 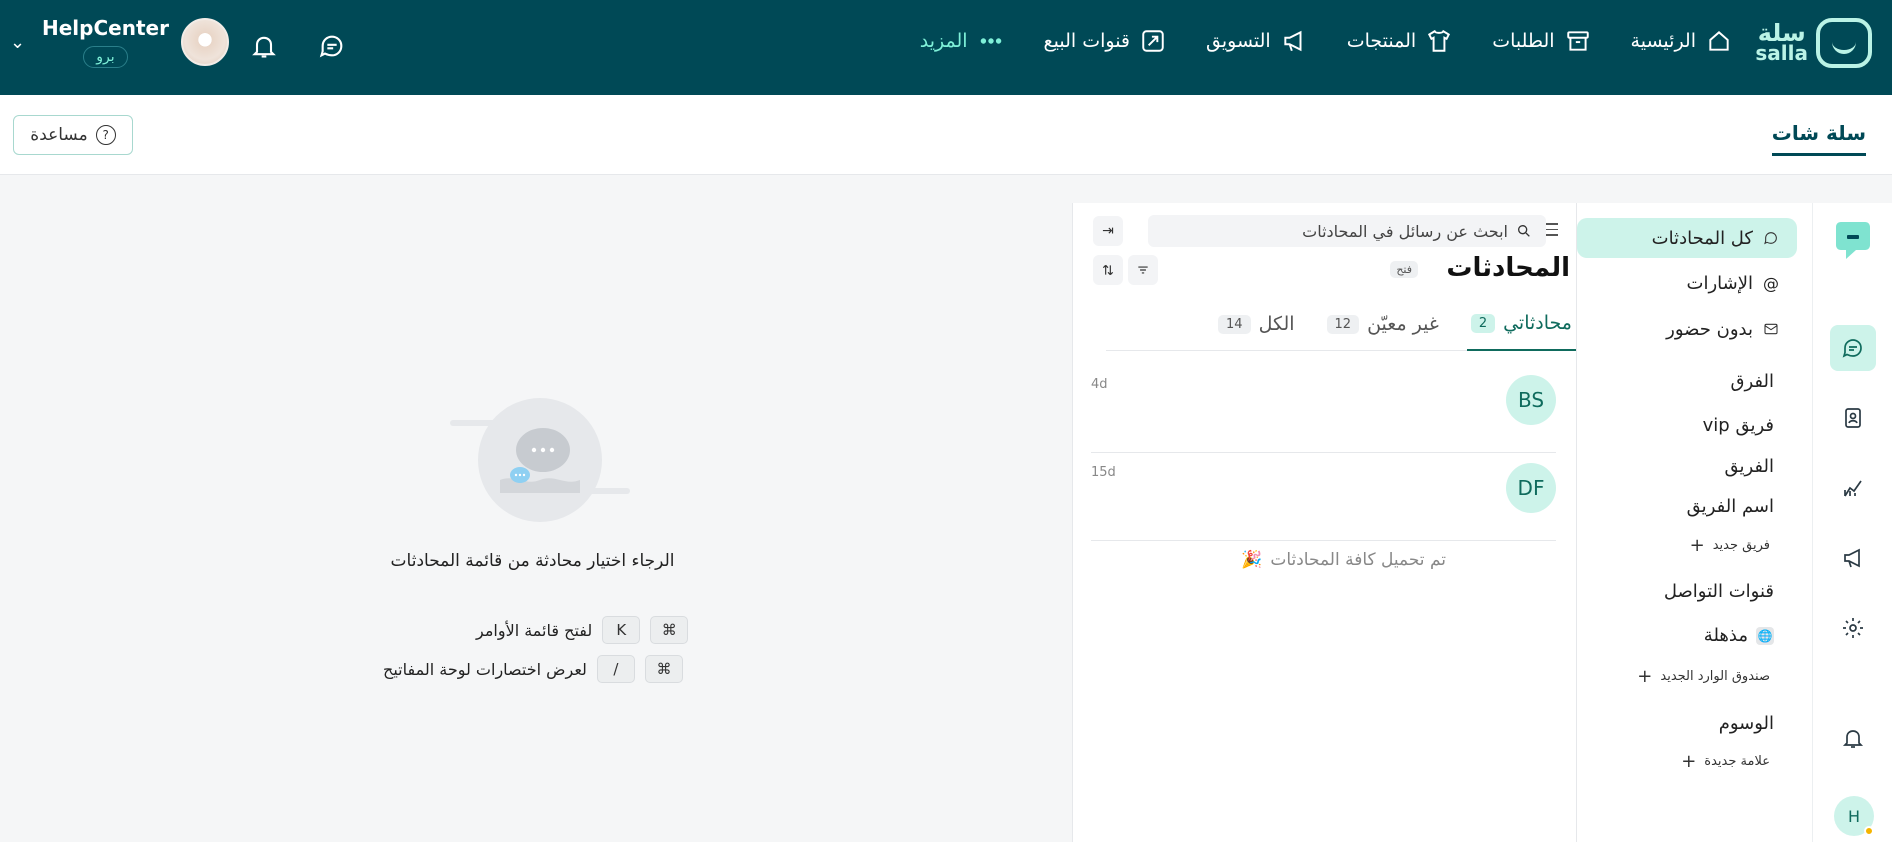 I want to click on conversation-row: DF 15d, so click(x=1323, y=497).